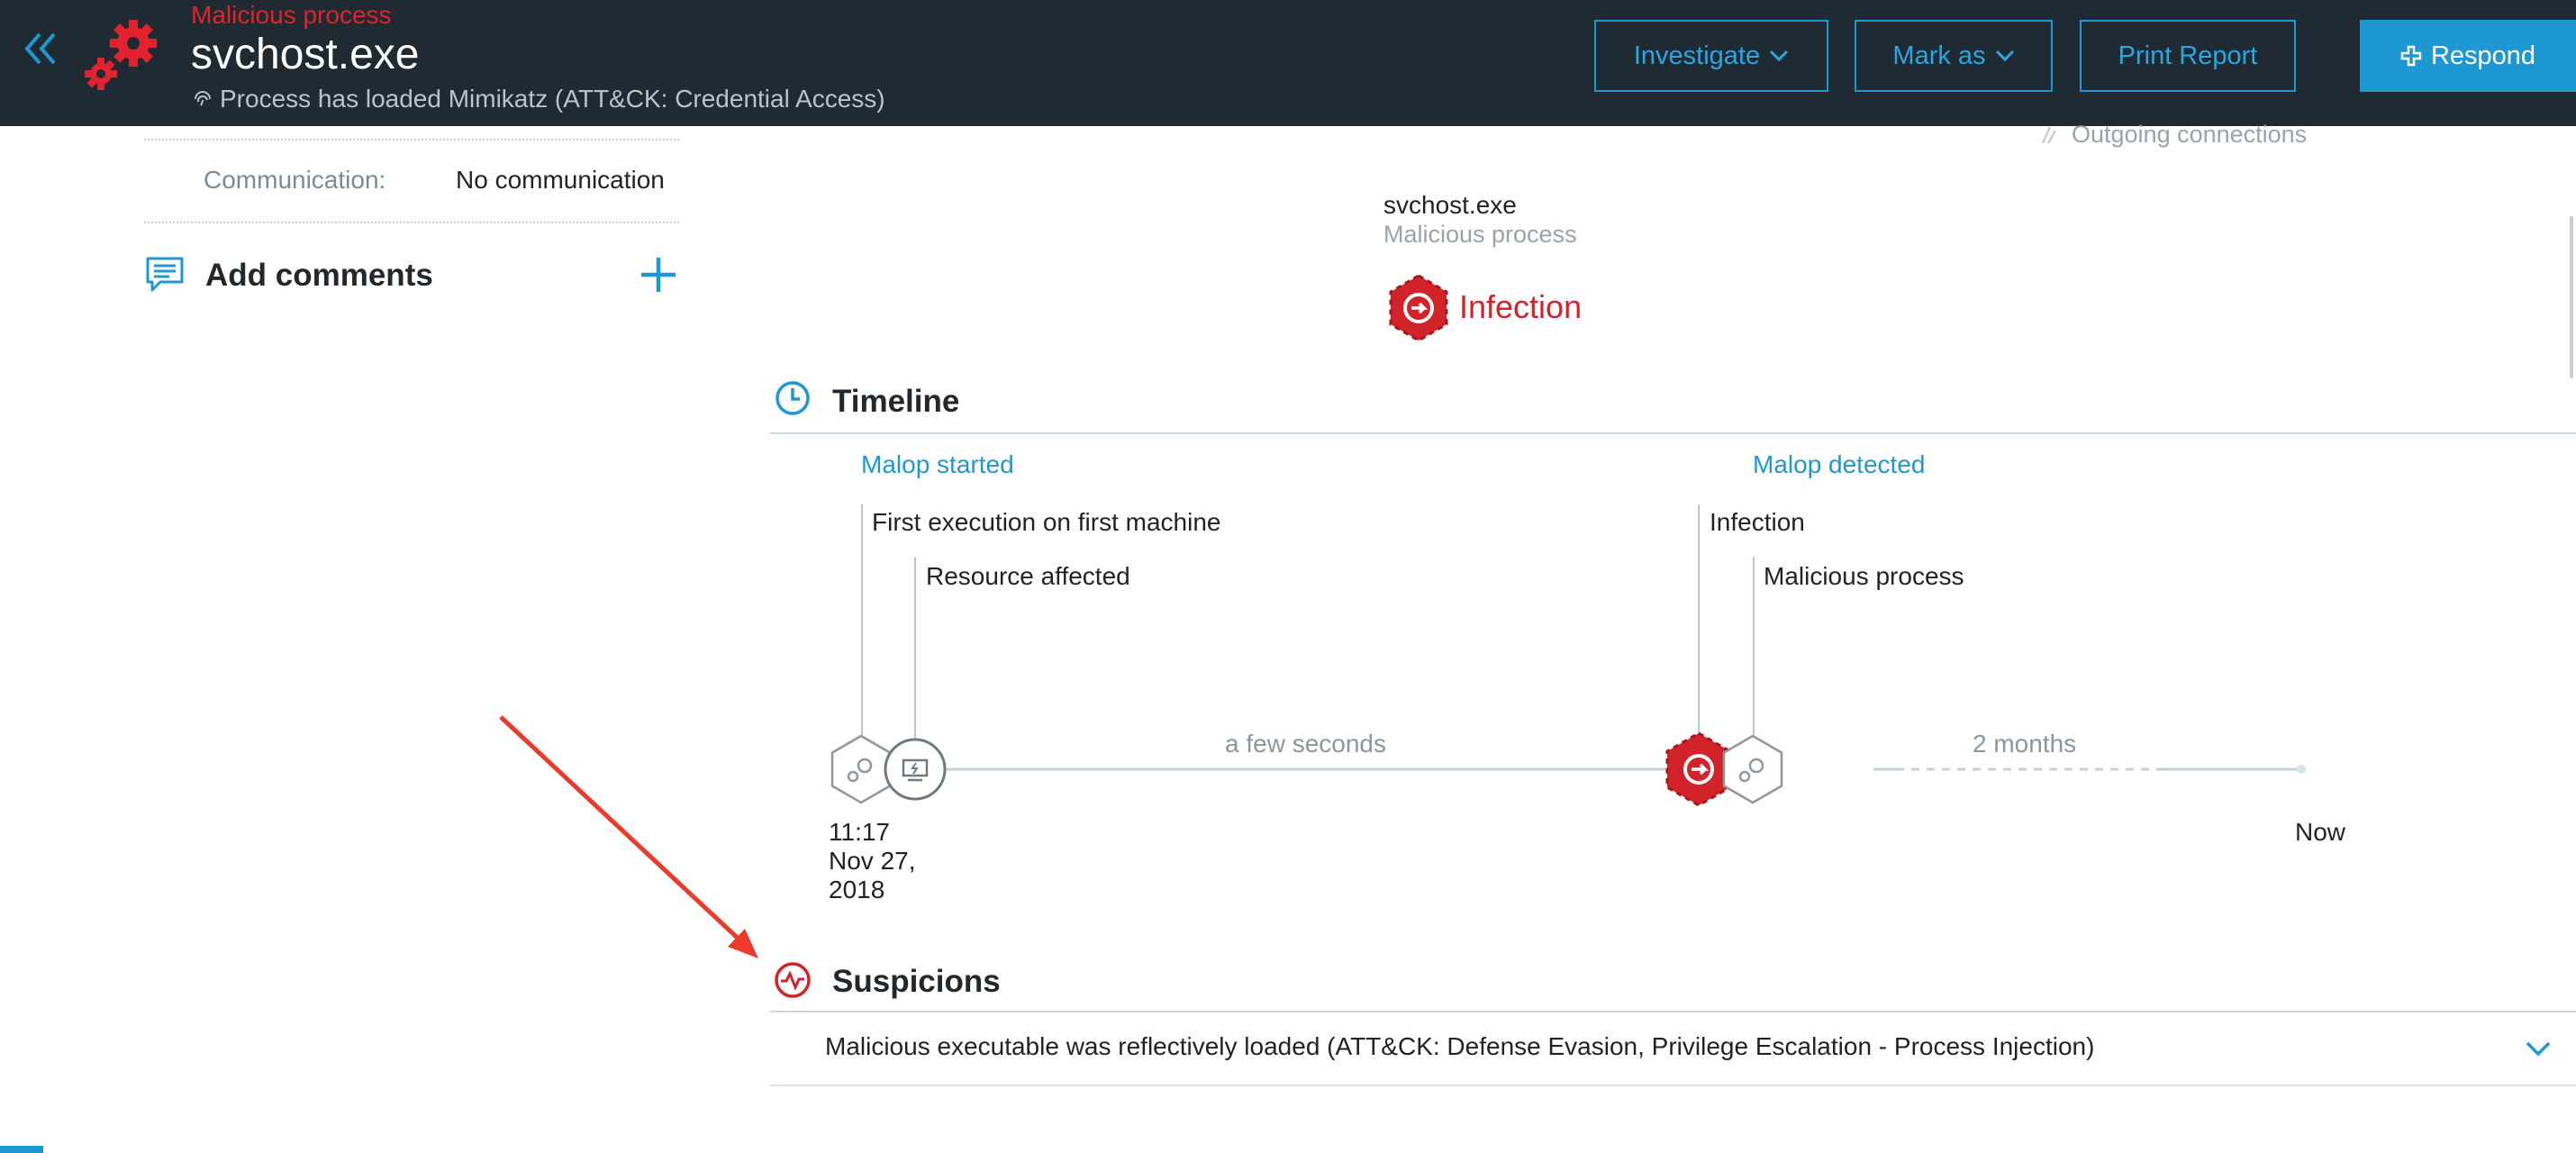 The height and width of the screenshot is (1153, 2576). I want to click on graph-process-type: Malicious process, so click(1480, 234).